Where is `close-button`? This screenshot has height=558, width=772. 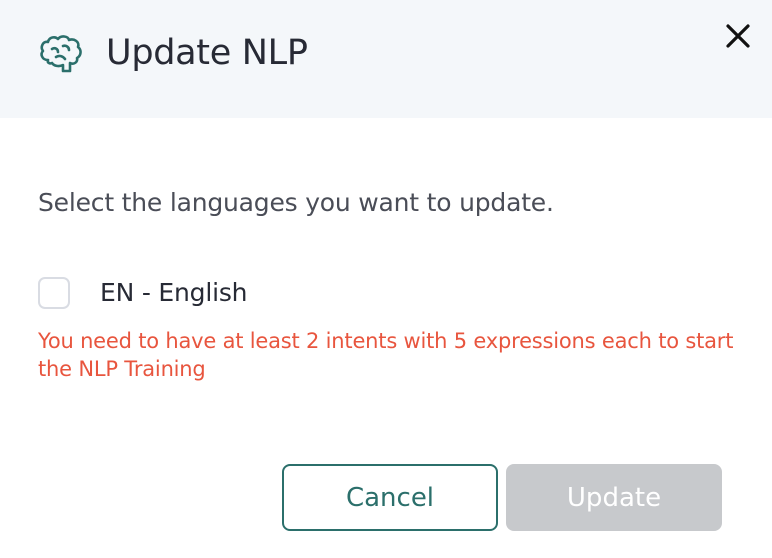
close-button is located at coordinates (738, 36).